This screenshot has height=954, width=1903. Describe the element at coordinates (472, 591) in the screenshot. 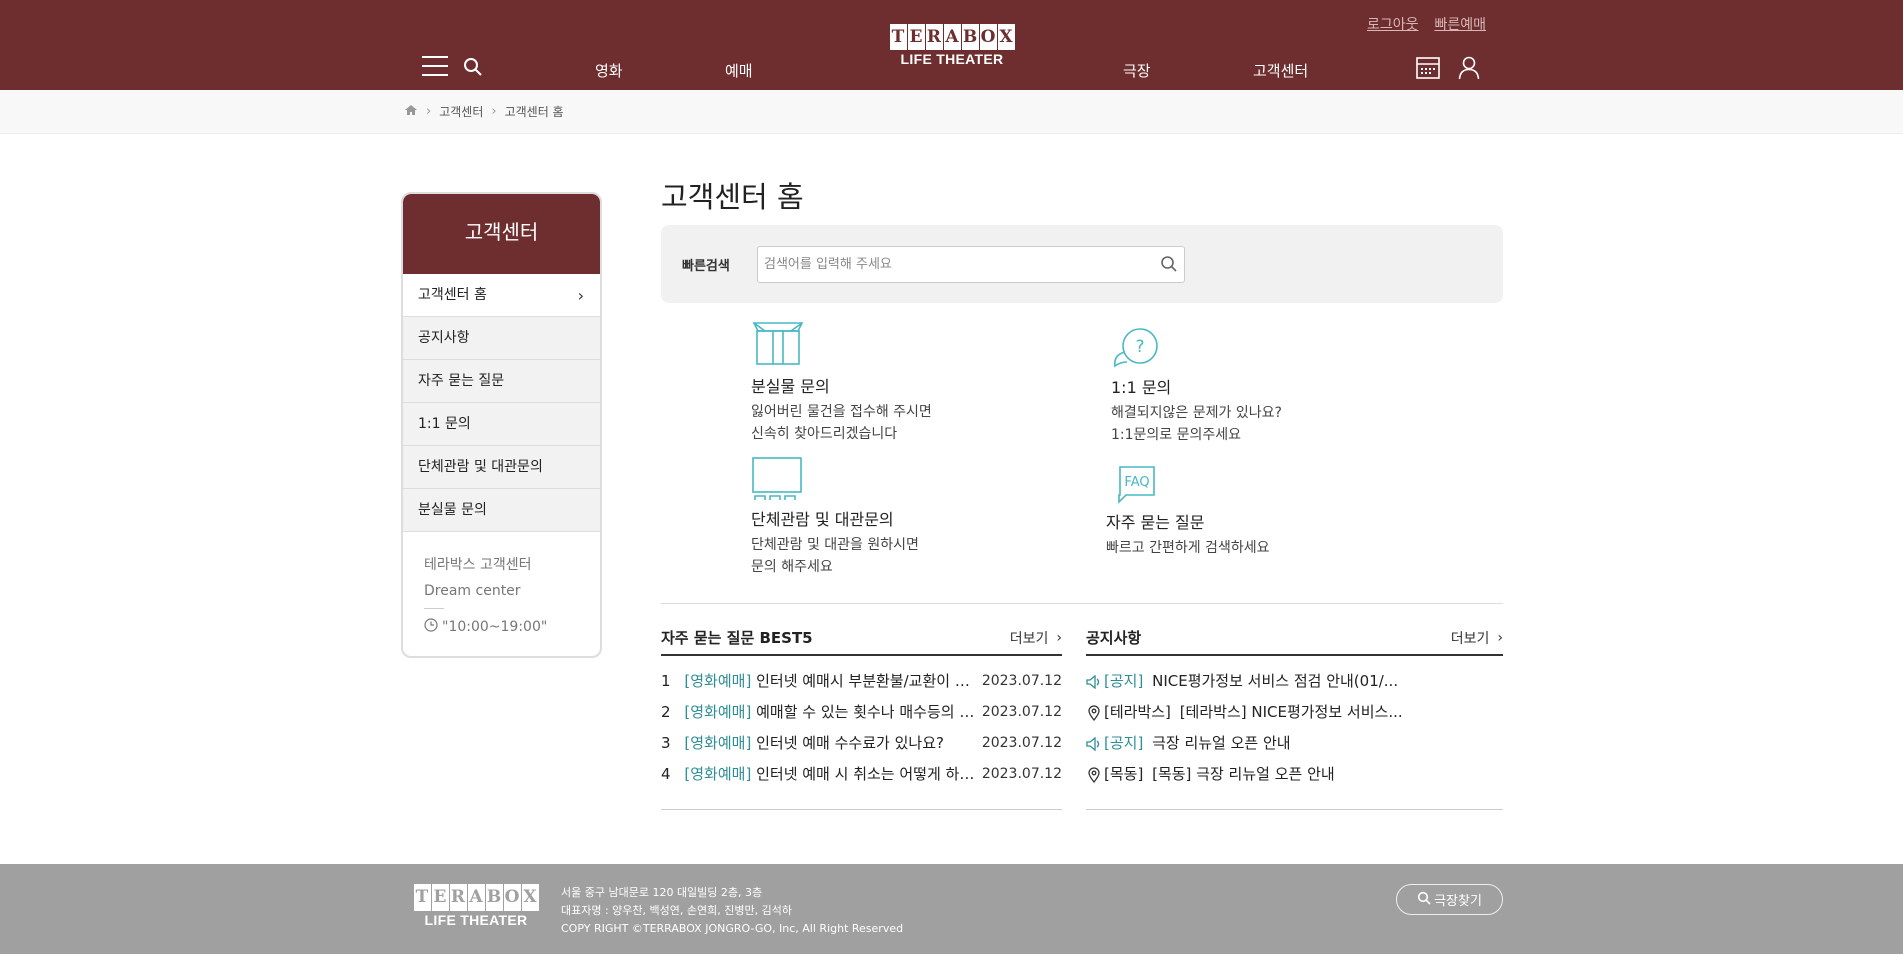

I see `center-subname: Dream center` at that location.